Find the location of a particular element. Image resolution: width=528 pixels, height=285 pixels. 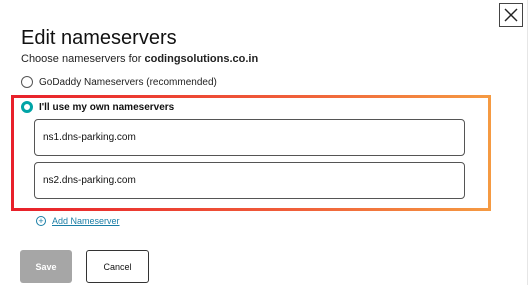

radio-godaddy-nameservers is located at coordinates (27, 82).